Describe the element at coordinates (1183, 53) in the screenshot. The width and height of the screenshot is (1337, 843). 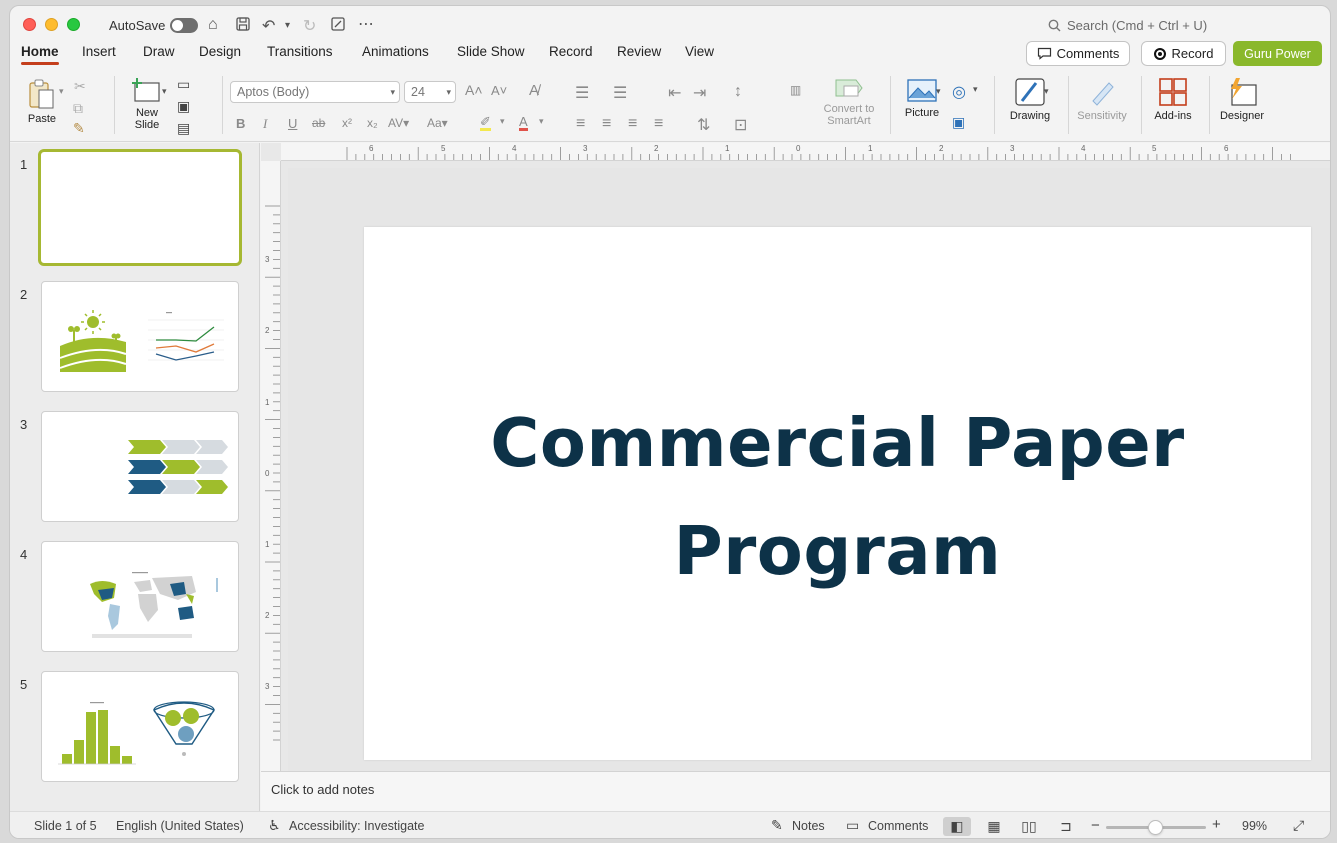
I see `record-button: Record` at that location.